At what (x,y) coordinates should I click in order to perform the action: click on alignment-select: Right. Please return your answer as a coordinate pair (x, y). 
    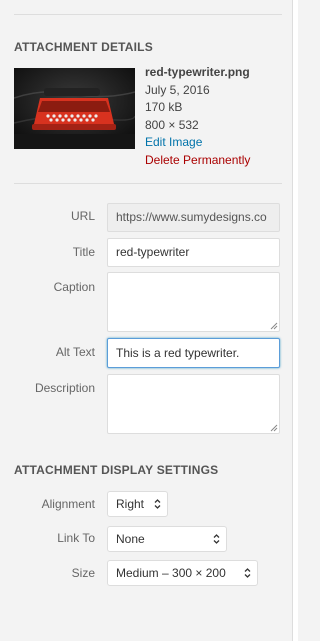
    Looking at the image, I should click on (137, 504).